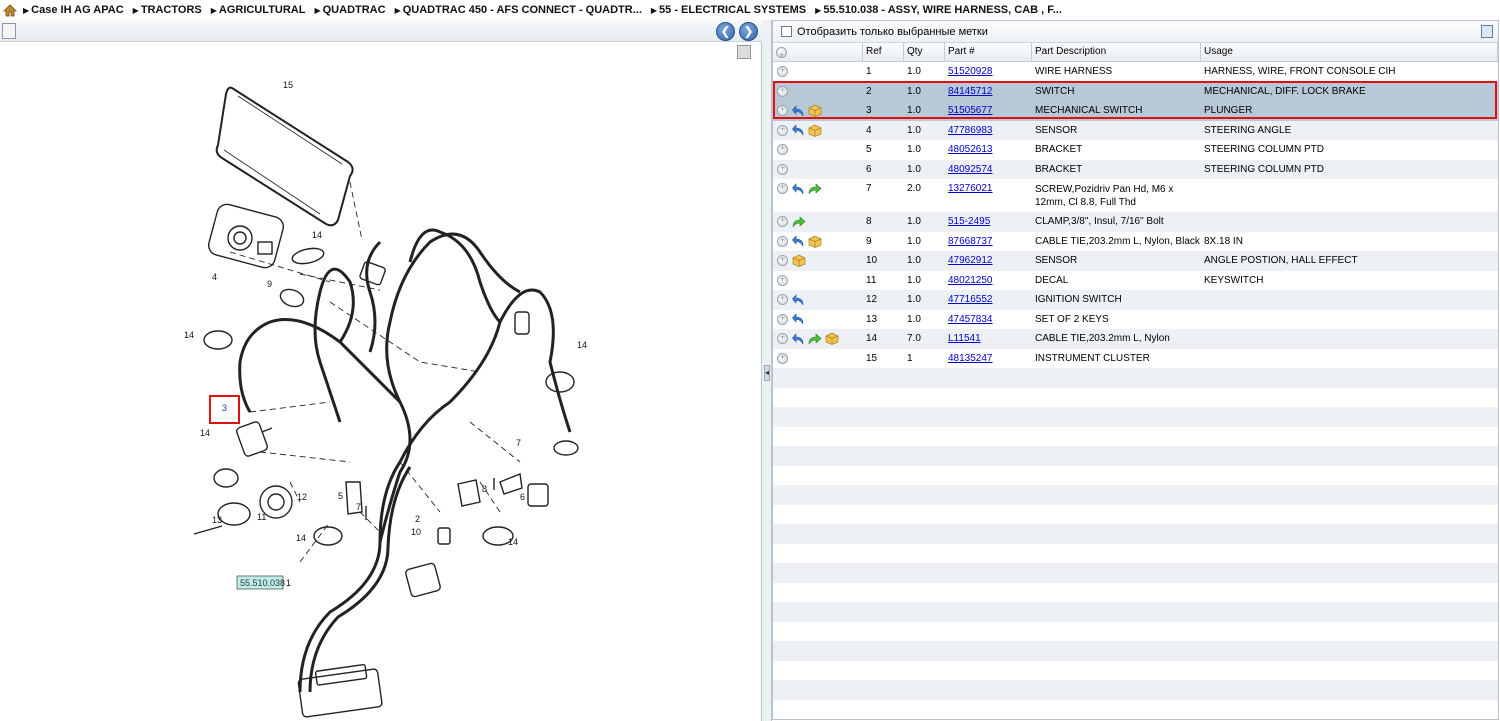  Describe the element at coordinates (1487, 31) in the screenshot. I see `list-view-icon` at that location.